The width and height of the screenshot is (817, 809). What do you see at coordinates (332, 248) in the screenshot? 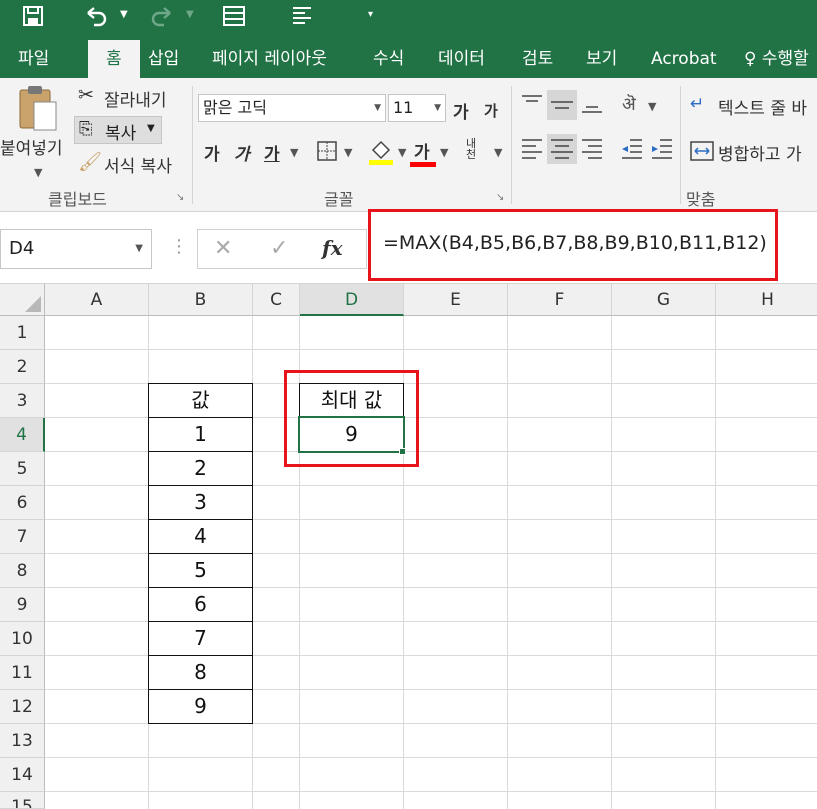
I see `insert-function-icon: fx` at bounding box center [332, 248].